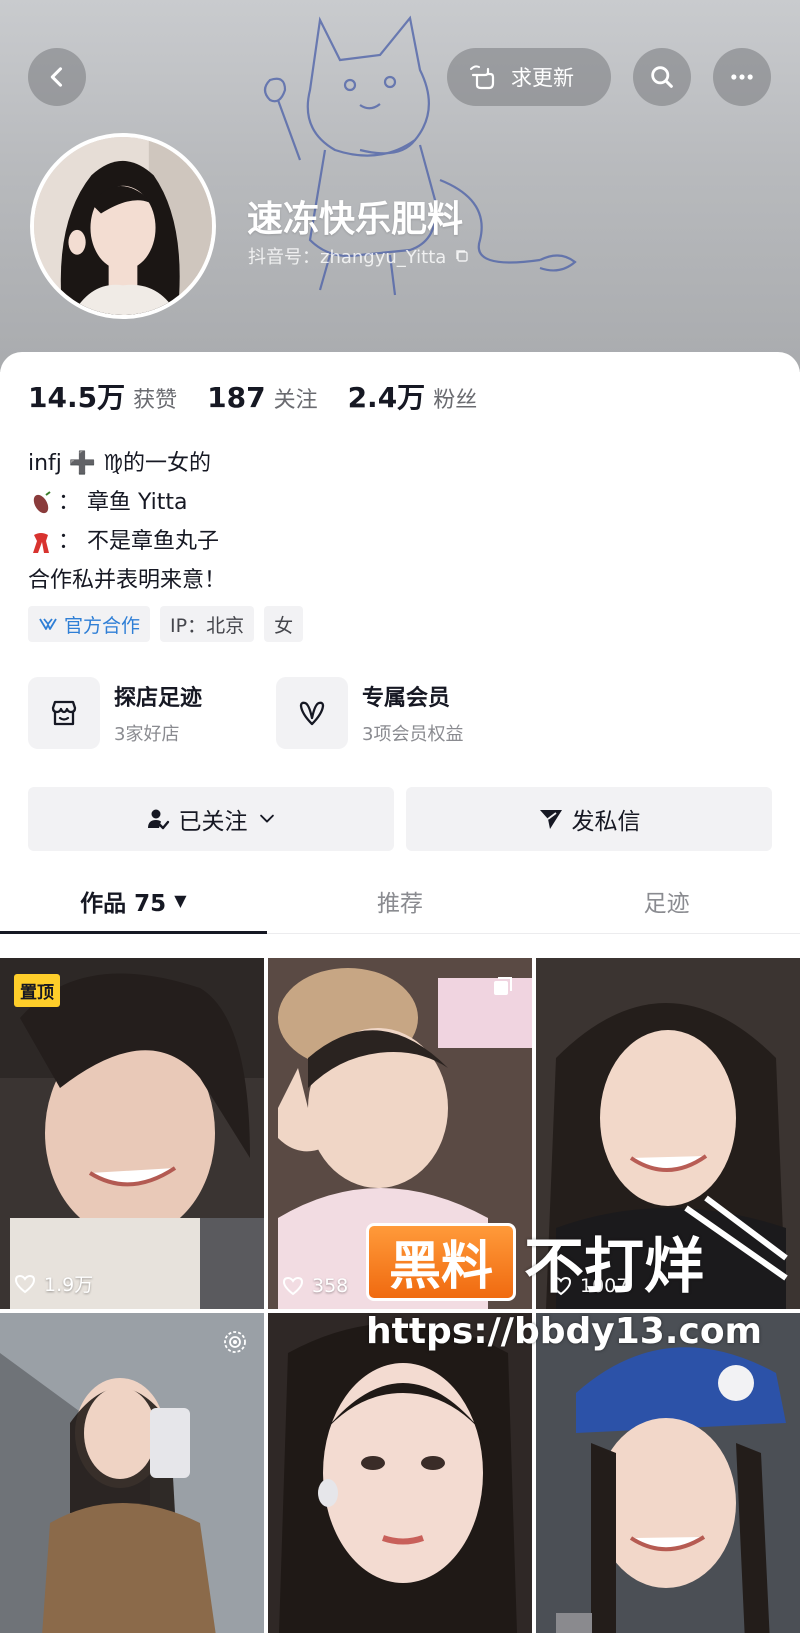  Describe the element at coordinates (455, 400) in the screenshot. I see `stat-label: 粉丝` at that location.